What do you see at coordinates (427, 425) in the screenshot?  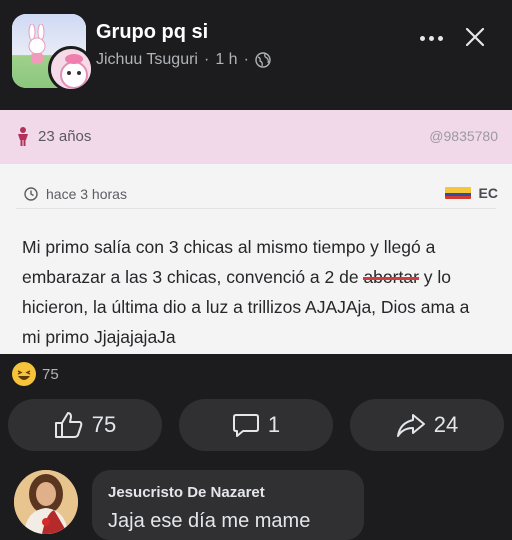 I see `share-button: 24` at bounding box center [427, 425].